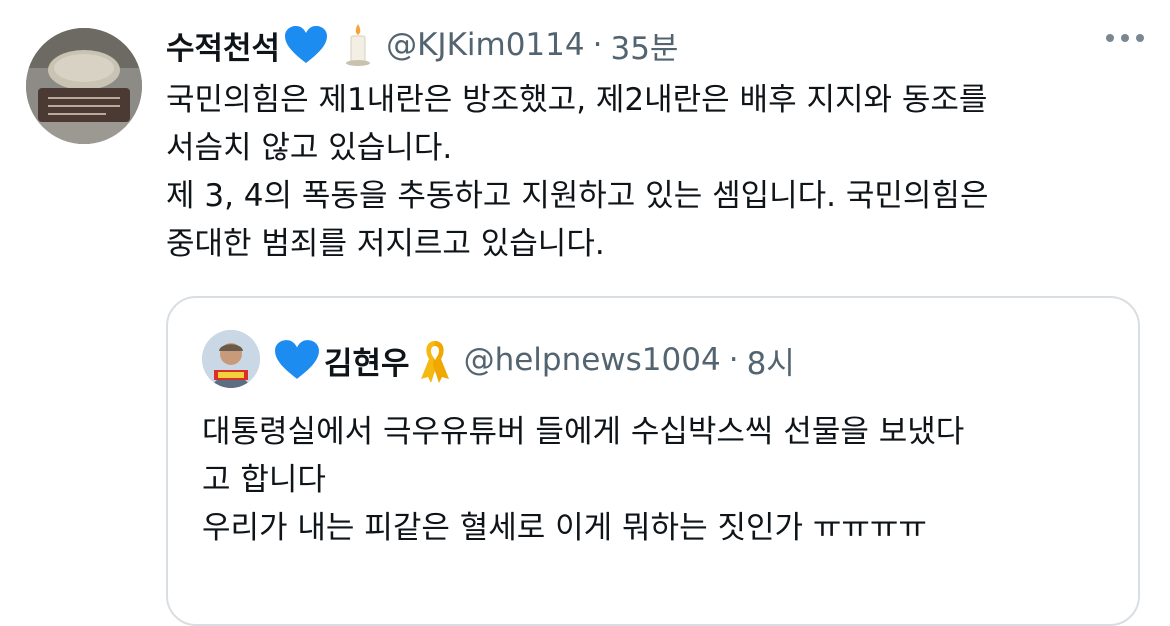 Image resolution: width=1170 pixels, height=626 pixels. I want to click on tweet-time: 35분, so click(644, 45).